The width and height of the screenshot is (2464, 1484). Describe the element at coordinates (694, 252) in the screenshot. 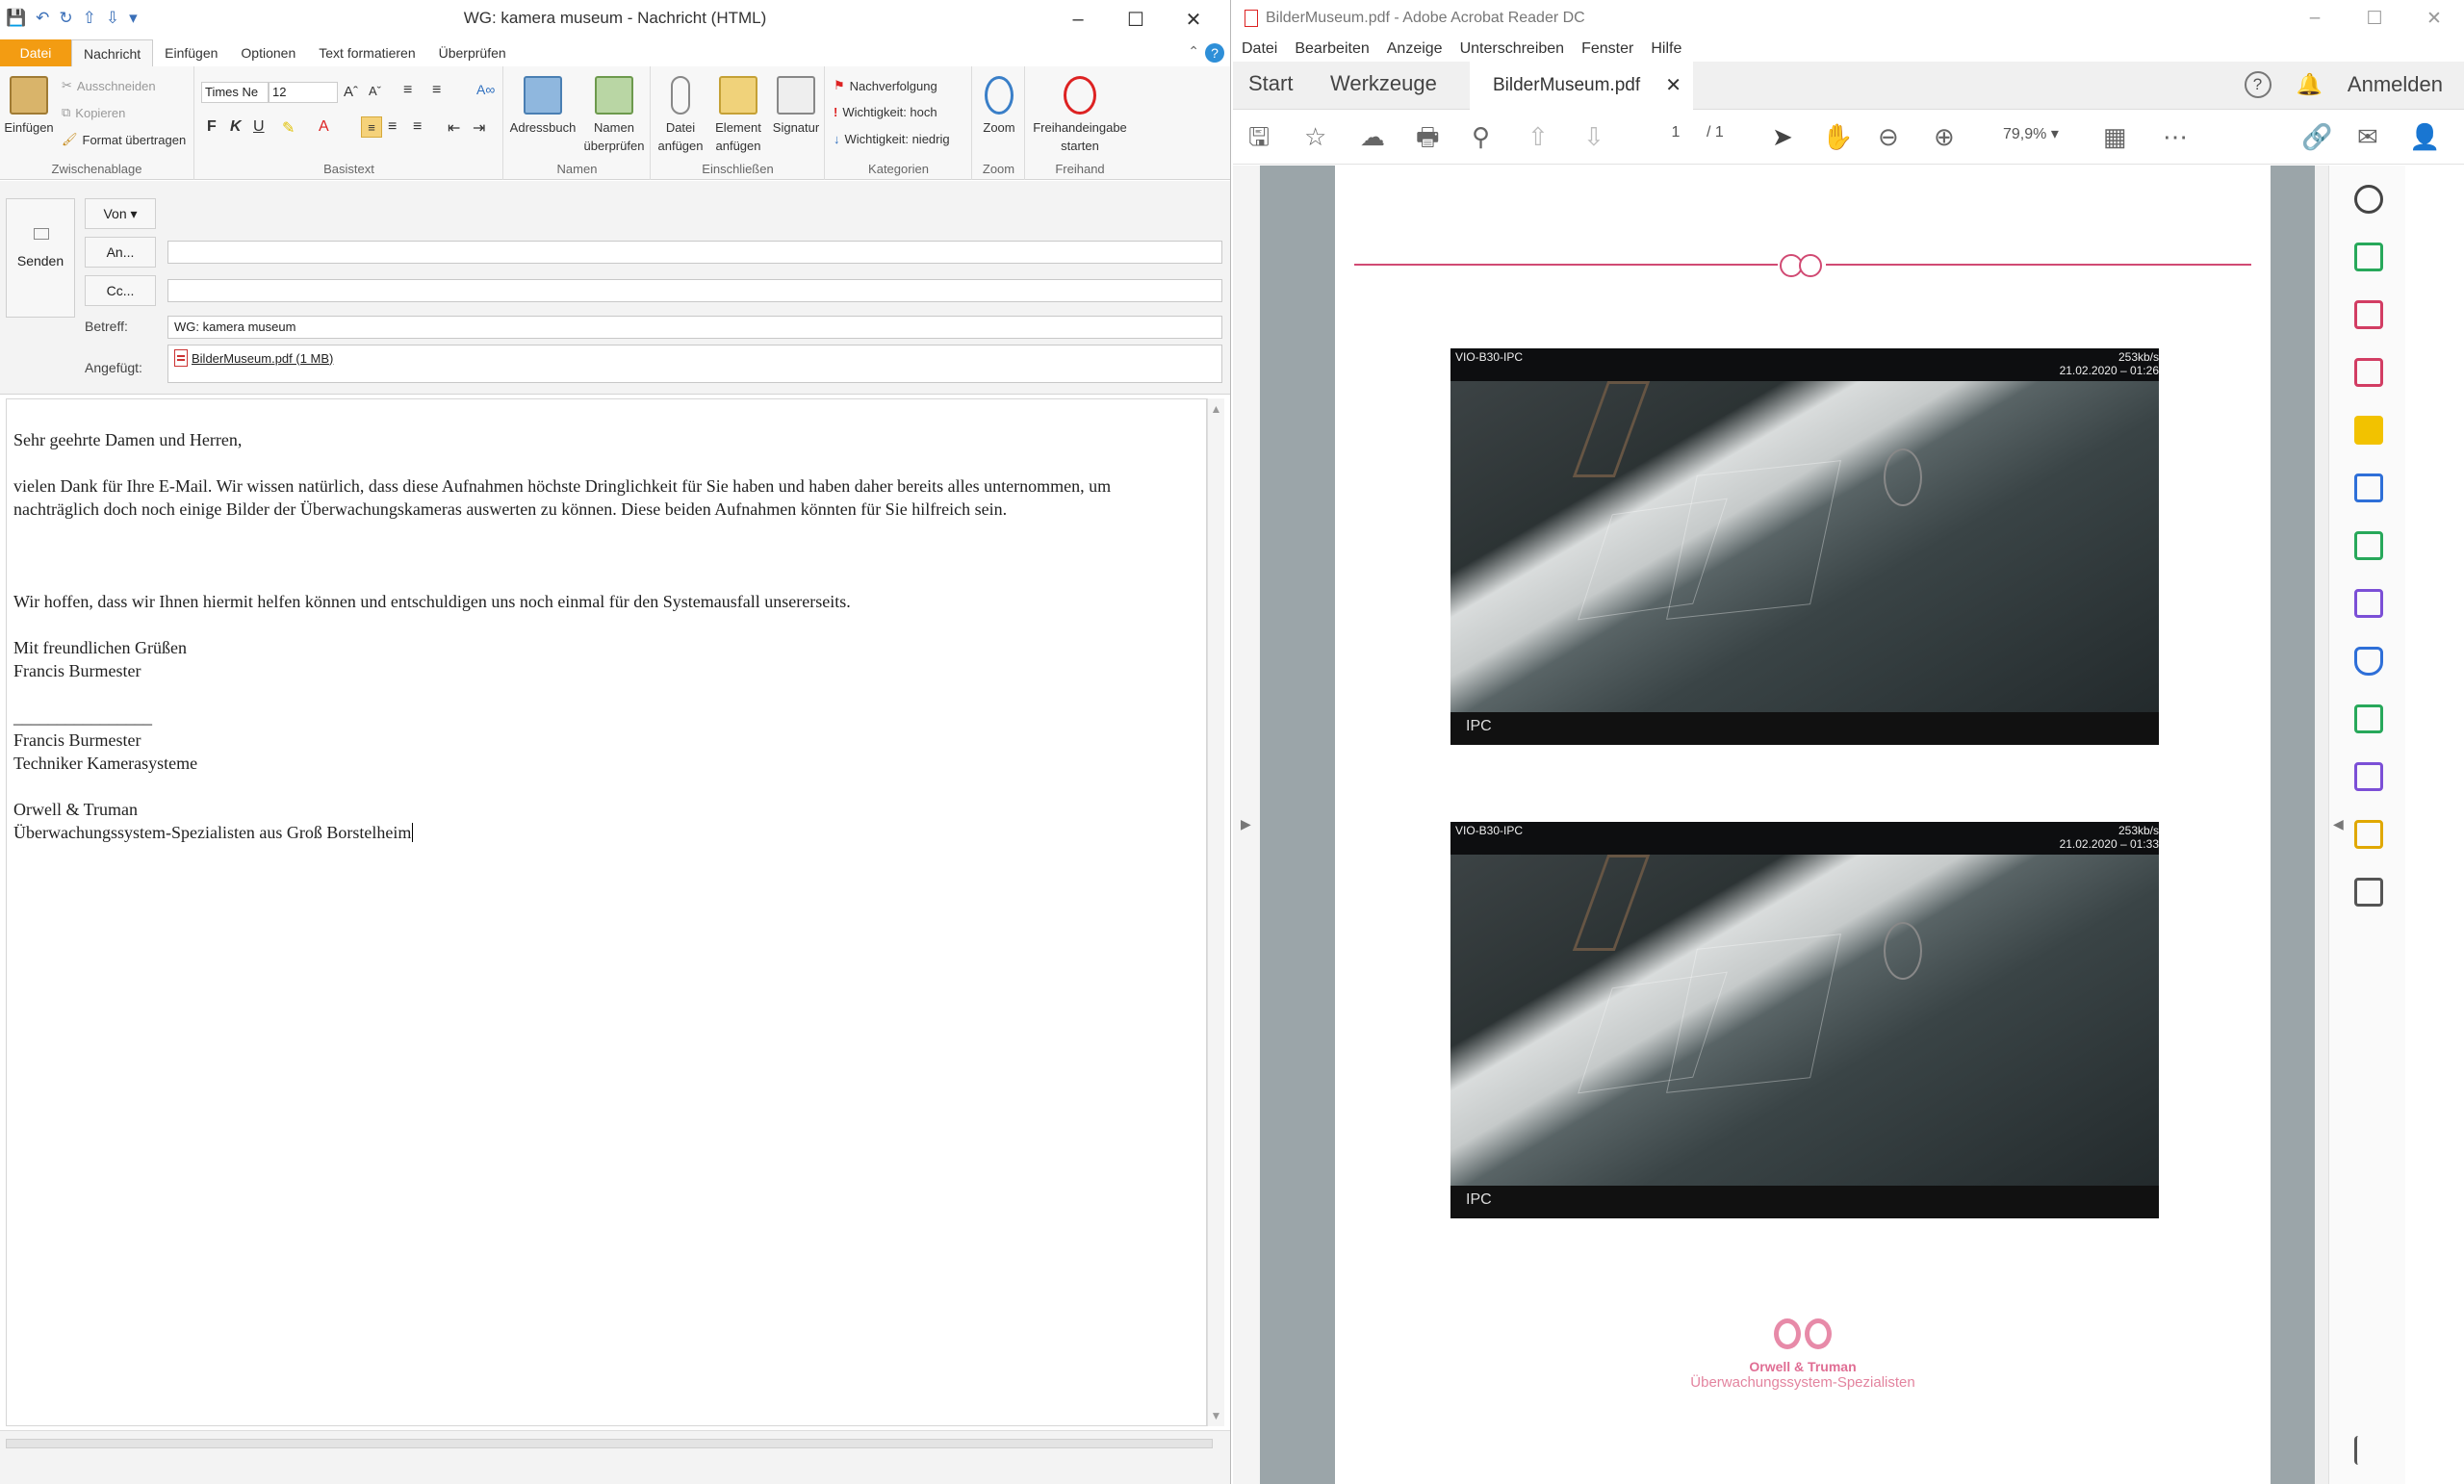

I see `to-field` at that location.